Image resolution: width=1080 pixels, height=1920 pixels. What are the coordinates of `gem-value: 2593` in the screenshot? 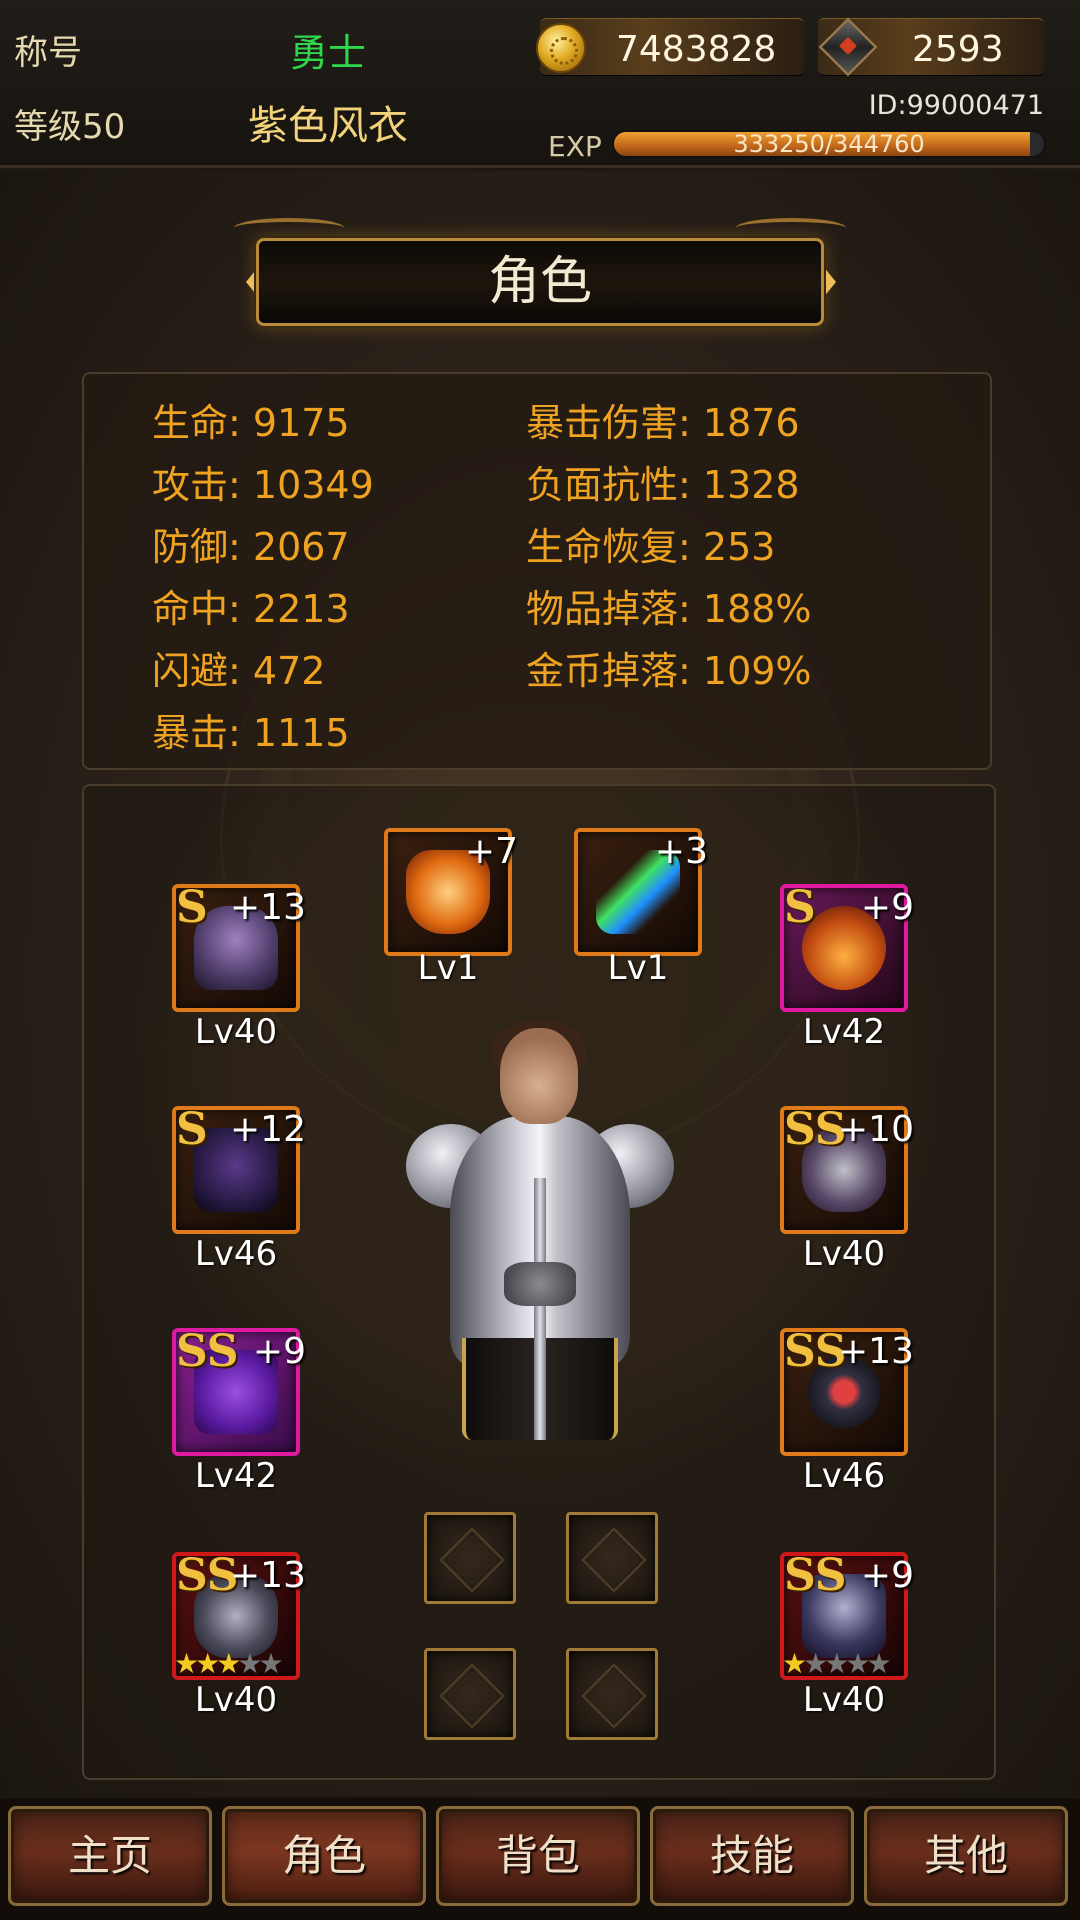 It's located at (958, 49).